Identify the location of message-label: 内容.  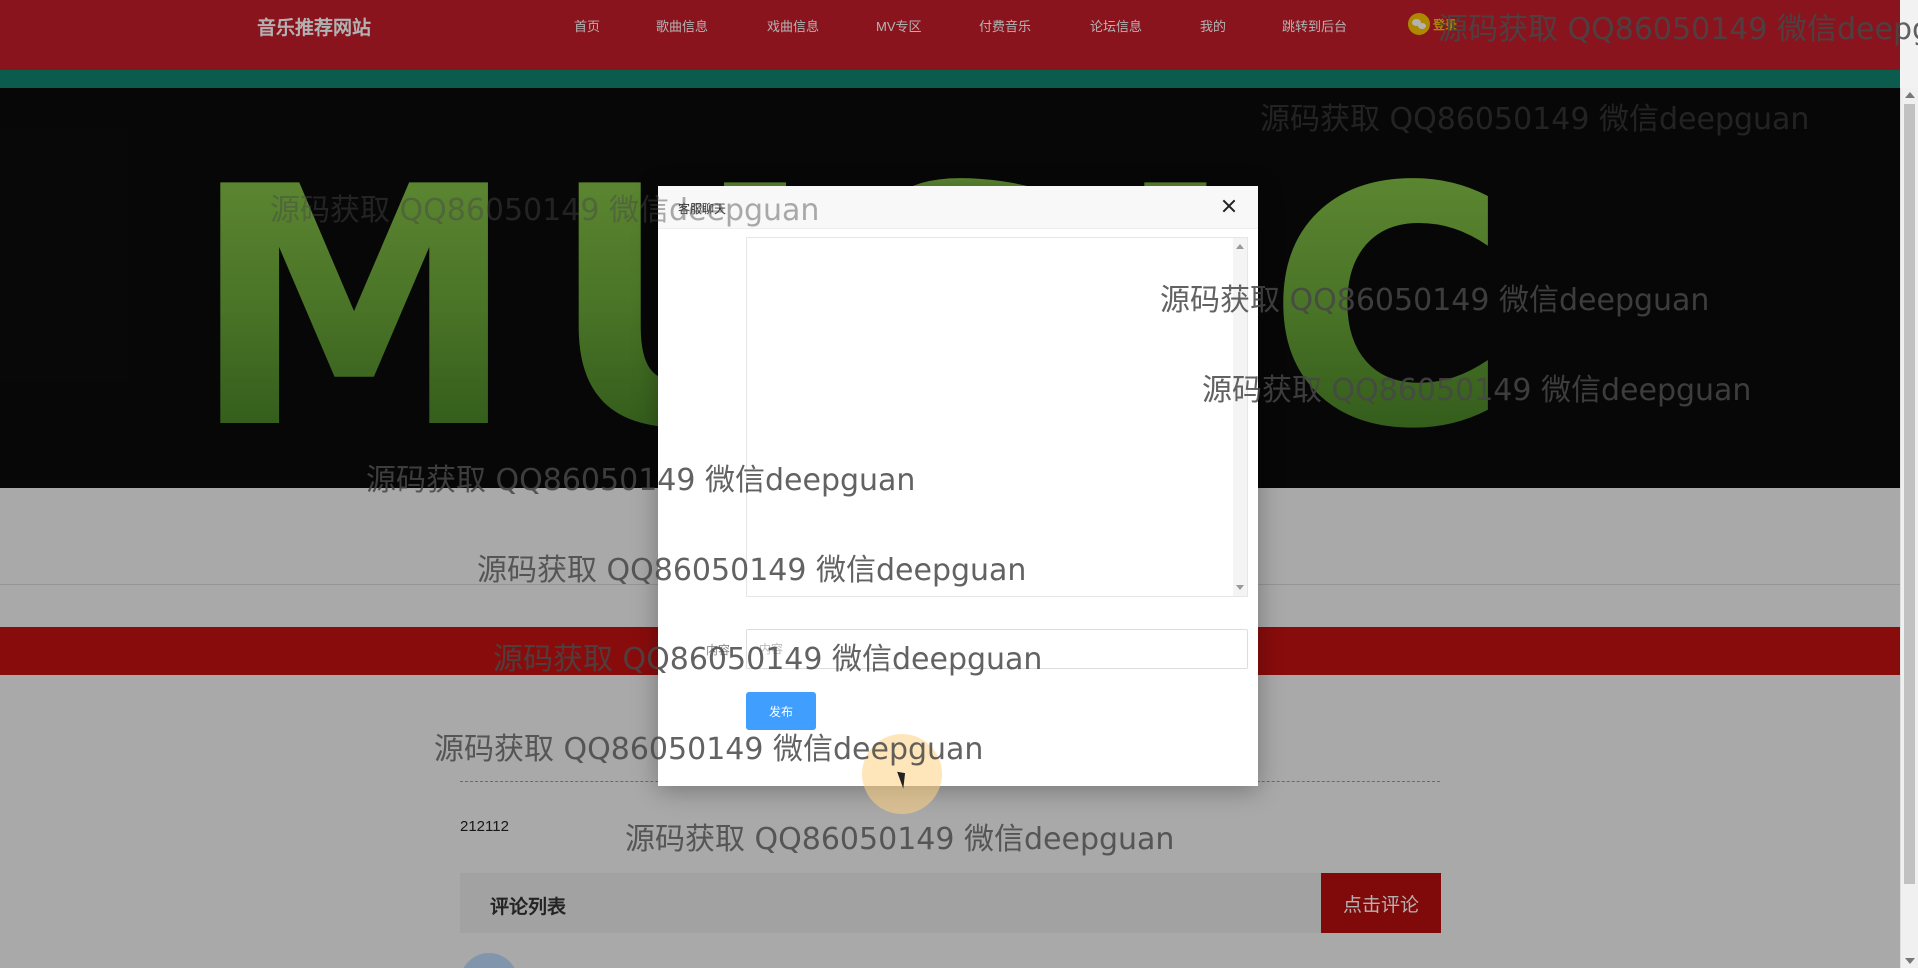
(718, 650).